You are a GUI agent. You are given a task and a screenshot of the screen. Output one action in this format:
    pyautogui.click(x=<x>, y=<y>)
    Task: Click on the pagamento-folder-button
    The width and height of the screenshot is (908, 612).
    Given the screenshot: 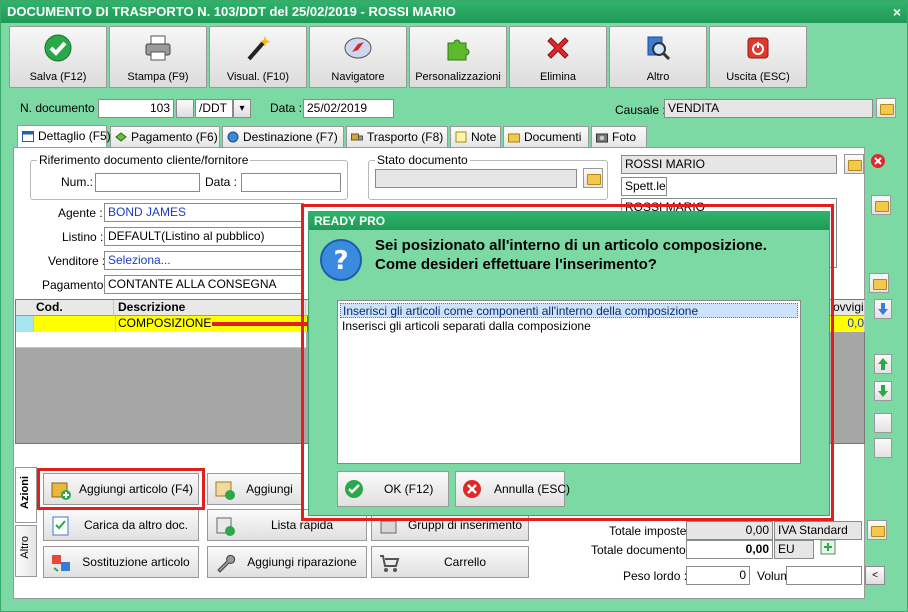 What is the action you would take?
    pyautogui.click(x=879, y=283)
    